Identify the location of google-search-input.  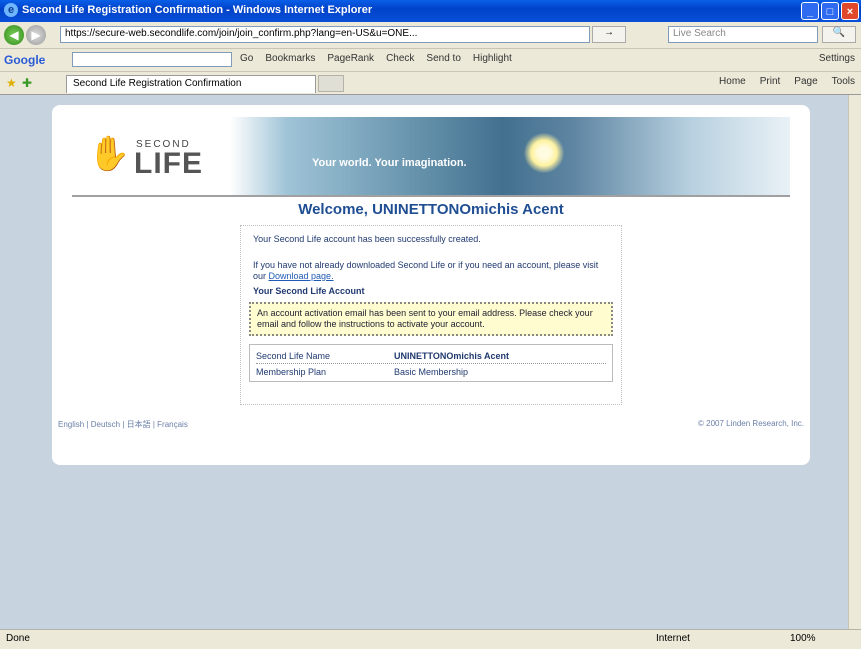
(152, 59).